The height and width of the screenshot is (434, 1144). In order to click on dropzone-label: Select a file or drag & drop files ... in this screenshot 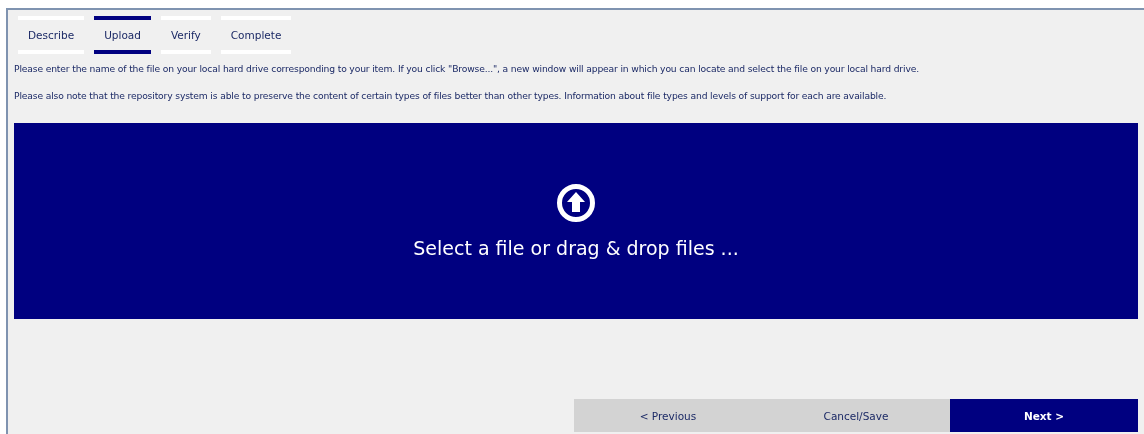, I will do `click(576, 248)`.